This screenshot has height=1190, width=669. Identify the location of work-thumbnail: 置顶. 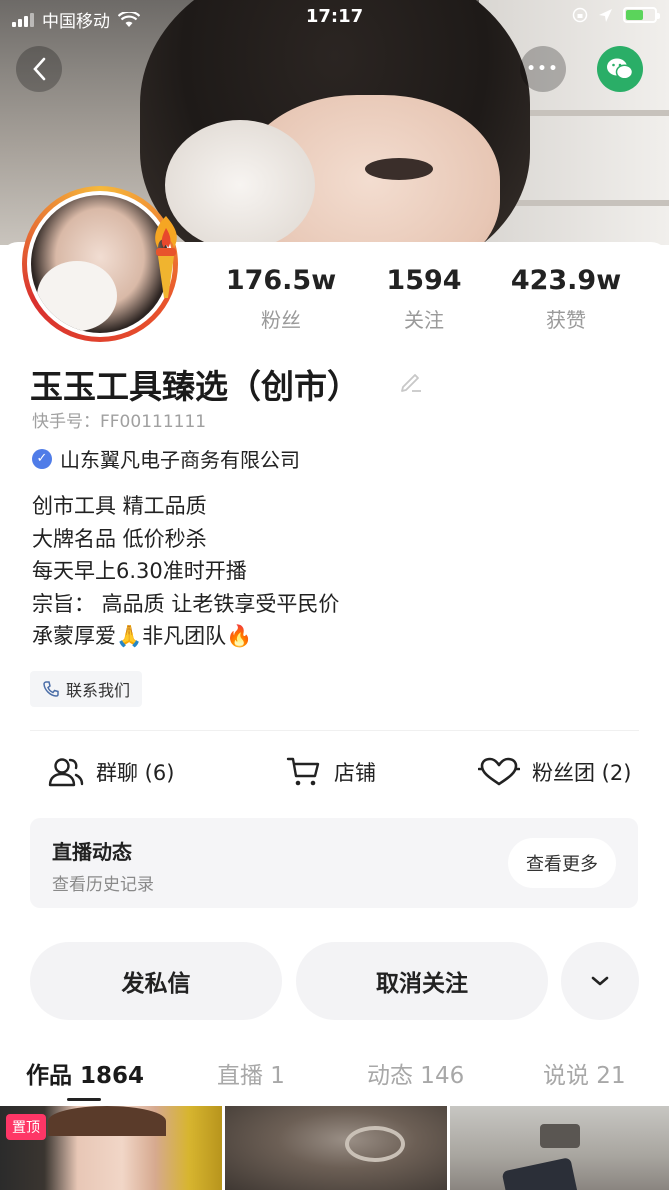
(111, 1148).